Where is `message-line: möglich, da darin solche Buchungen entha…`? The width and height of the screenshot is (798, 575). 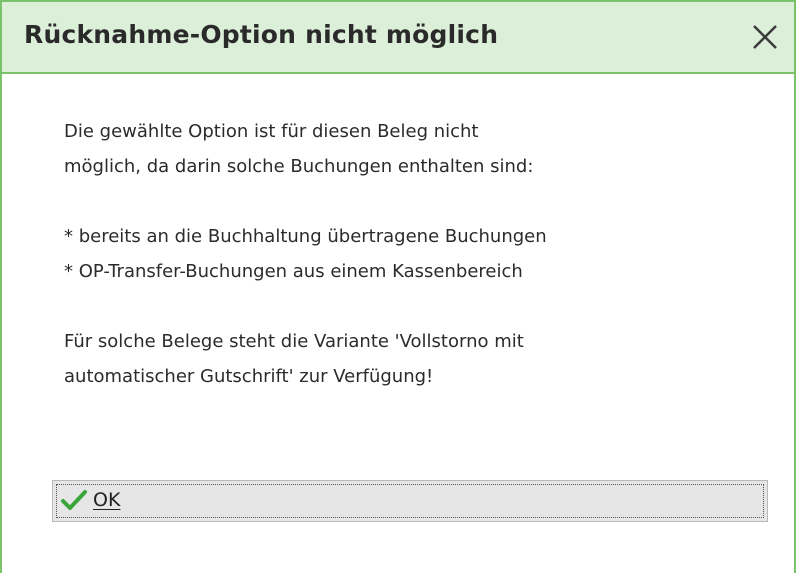
message-line: möglich, da darin solche Buchungen entha… is located at coordinates (299, 166).